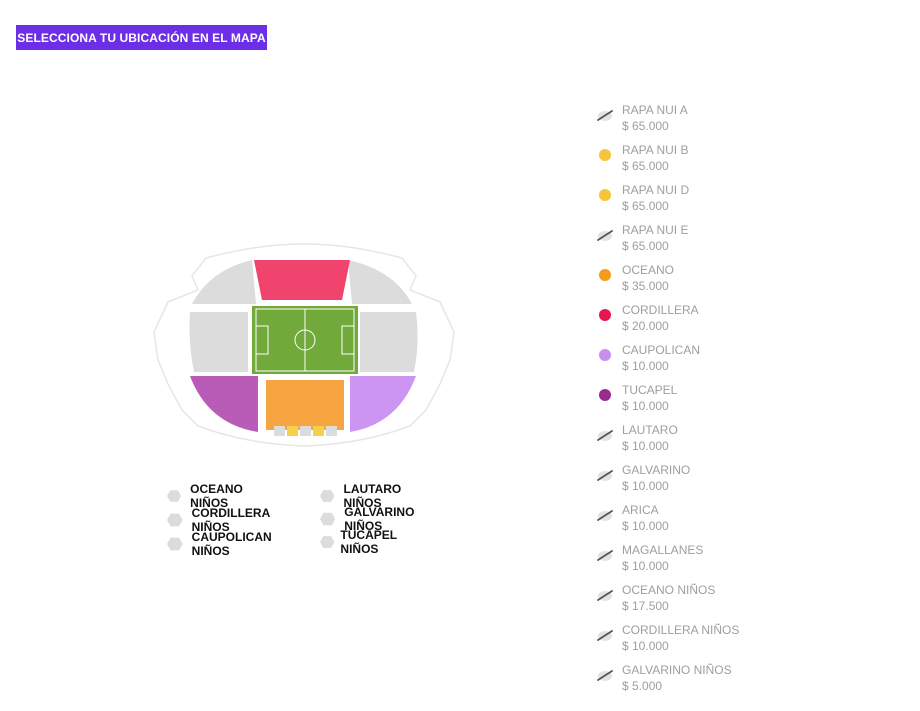 This screenshot has height=711, width=920. Describe the element at coordinates (696, 402) in the screenshot. I see `price-item: TUCAPEL $ 10.000` at that location.